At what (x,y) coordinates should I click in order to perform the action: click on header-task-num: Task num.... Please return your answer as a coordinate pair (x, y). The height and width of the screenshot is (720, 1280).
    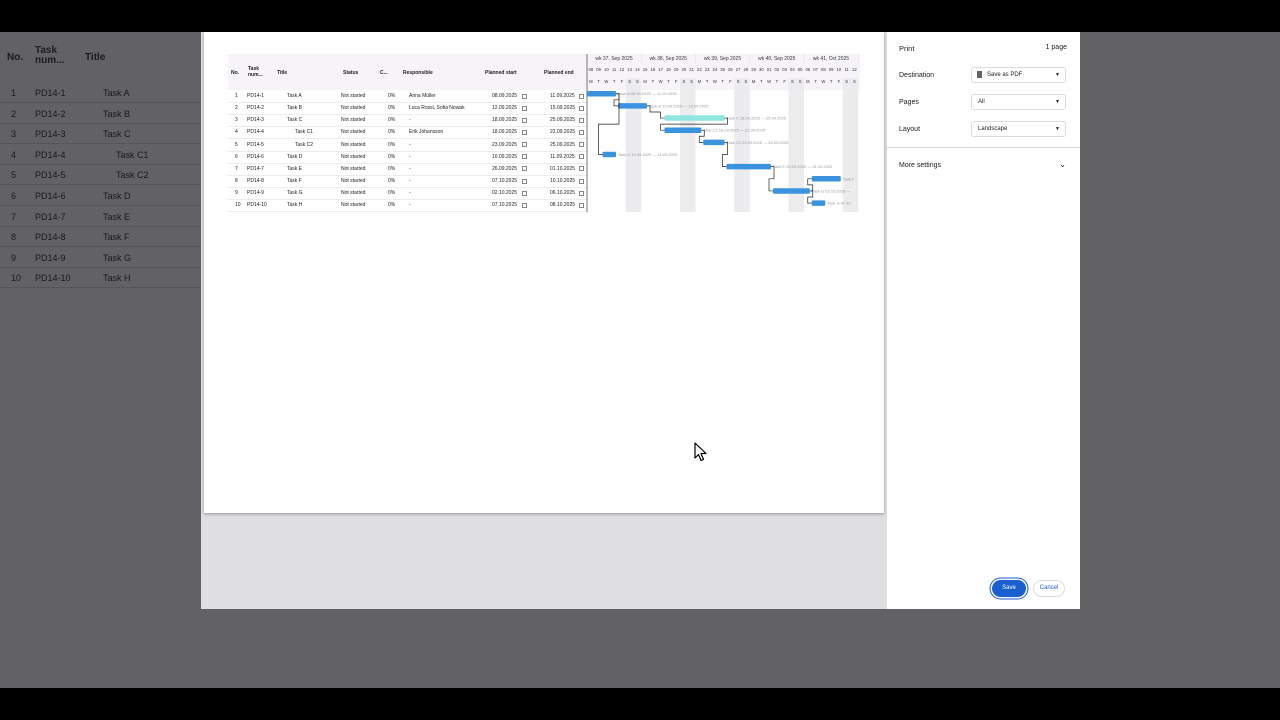
    Looking at the image, I should click on (50, 55).